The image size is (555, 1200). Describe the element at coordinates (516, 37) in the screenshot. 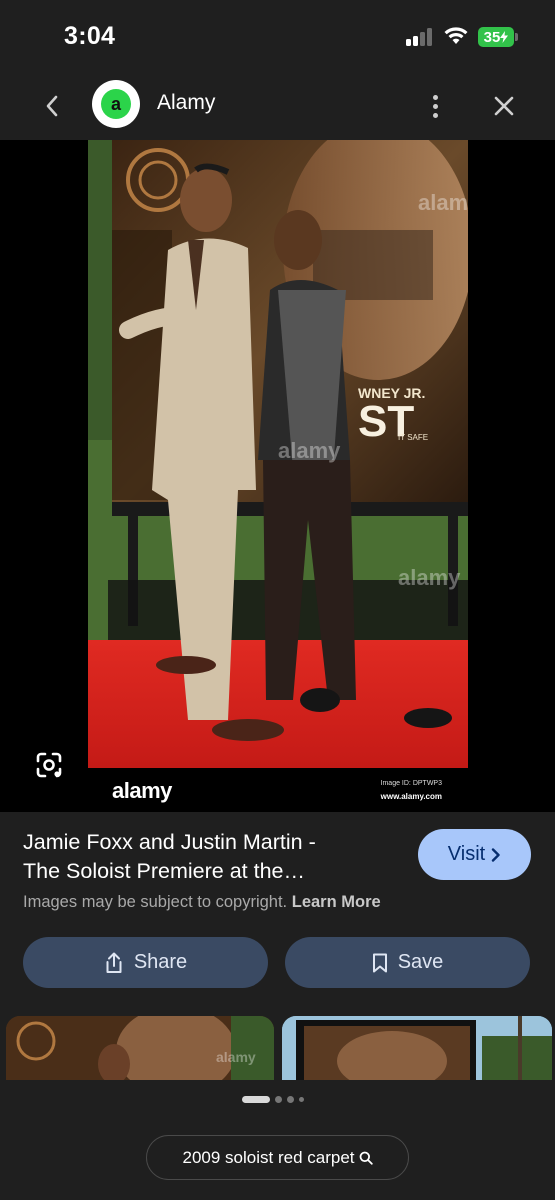

I see `battery-nub` at that location.